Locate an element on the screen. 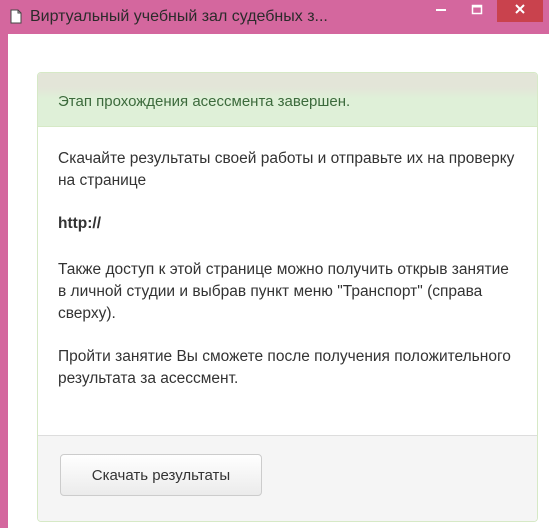  document-icon is located at coordinates (16, 16).